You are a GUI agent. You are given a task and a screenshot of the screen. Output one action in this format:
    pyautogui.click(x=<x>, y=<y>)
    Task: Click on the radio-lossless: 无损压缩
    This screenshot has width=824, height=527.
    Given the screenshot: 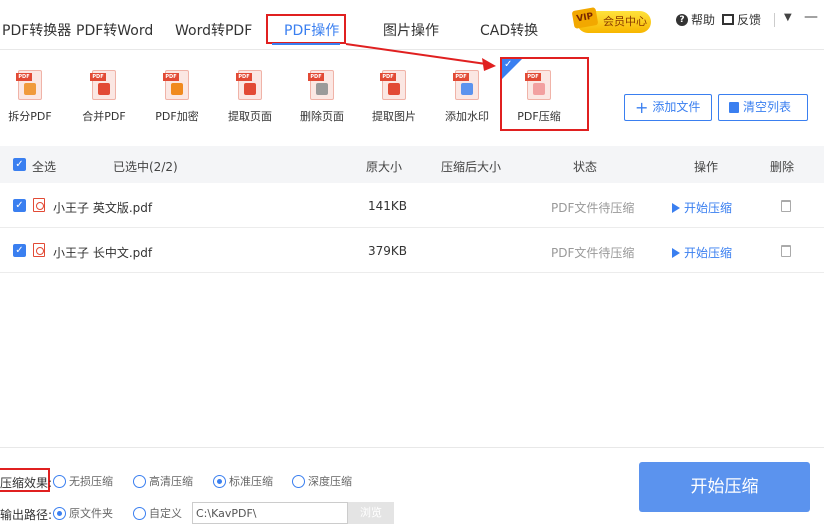 What is the action you would take?
    pyautogui.click(x=83, y=481)
    